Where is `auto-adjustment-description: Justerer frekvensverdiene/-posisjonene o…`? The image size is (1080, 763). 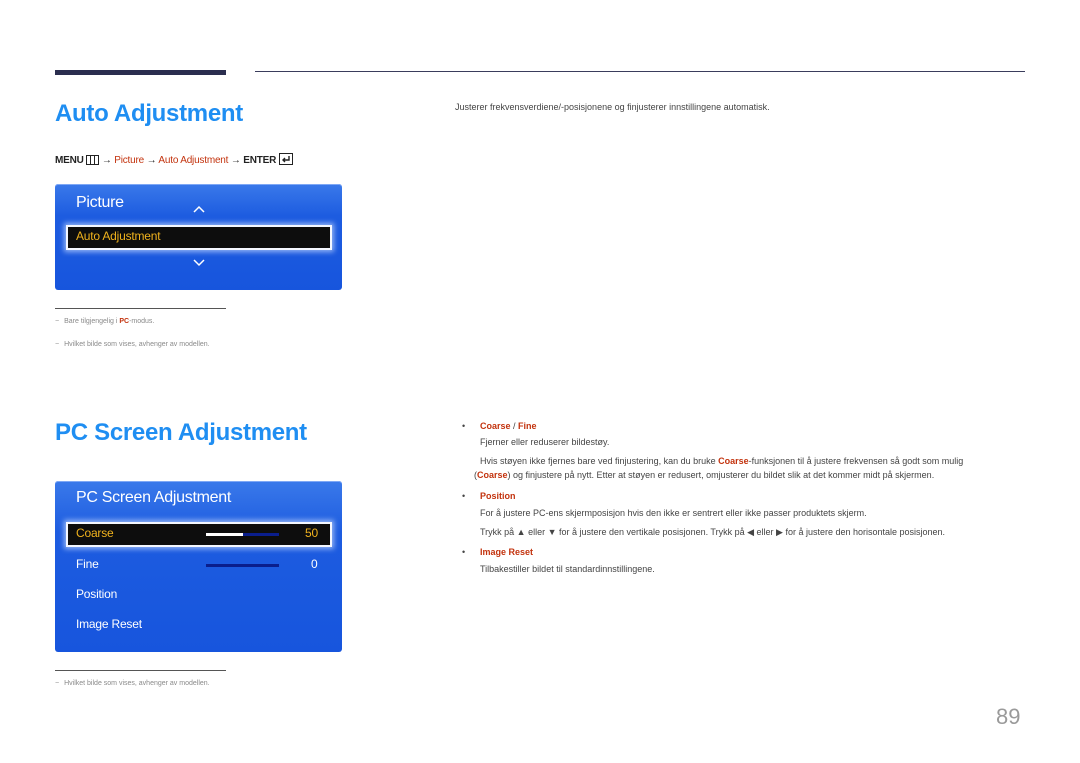
auto-adjustment-description: Justerer frekvensverdiene/-posisjonene o… is located at coordinates (612, 107).